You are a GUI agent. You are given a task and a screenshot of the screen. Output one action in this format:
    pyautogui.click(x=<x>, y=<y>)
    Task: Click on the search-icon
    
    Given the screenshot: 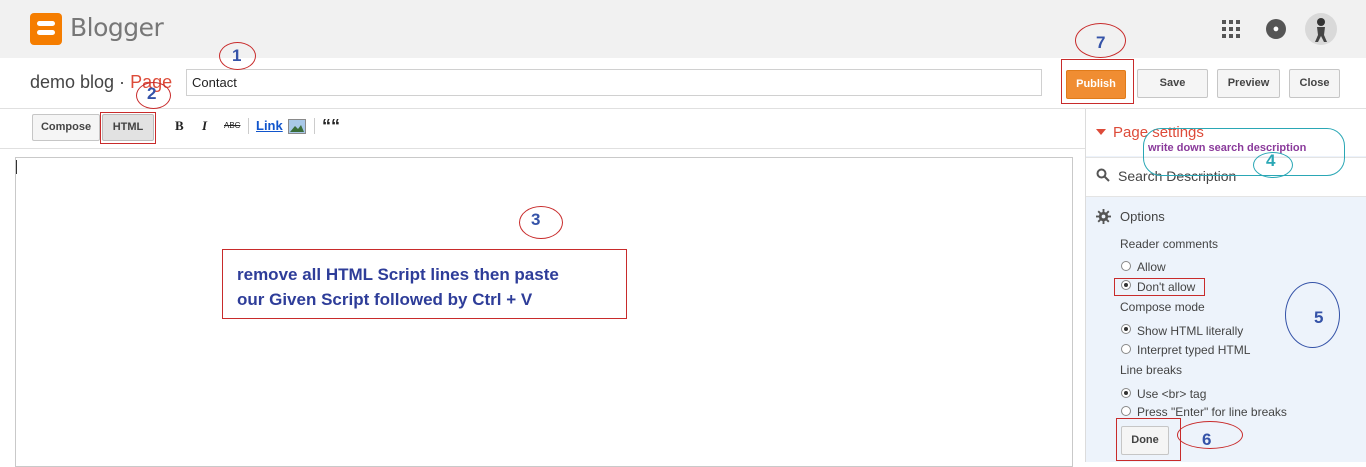 What is the action you would take?
    pyautogui.click(x=1103, y=176)
    